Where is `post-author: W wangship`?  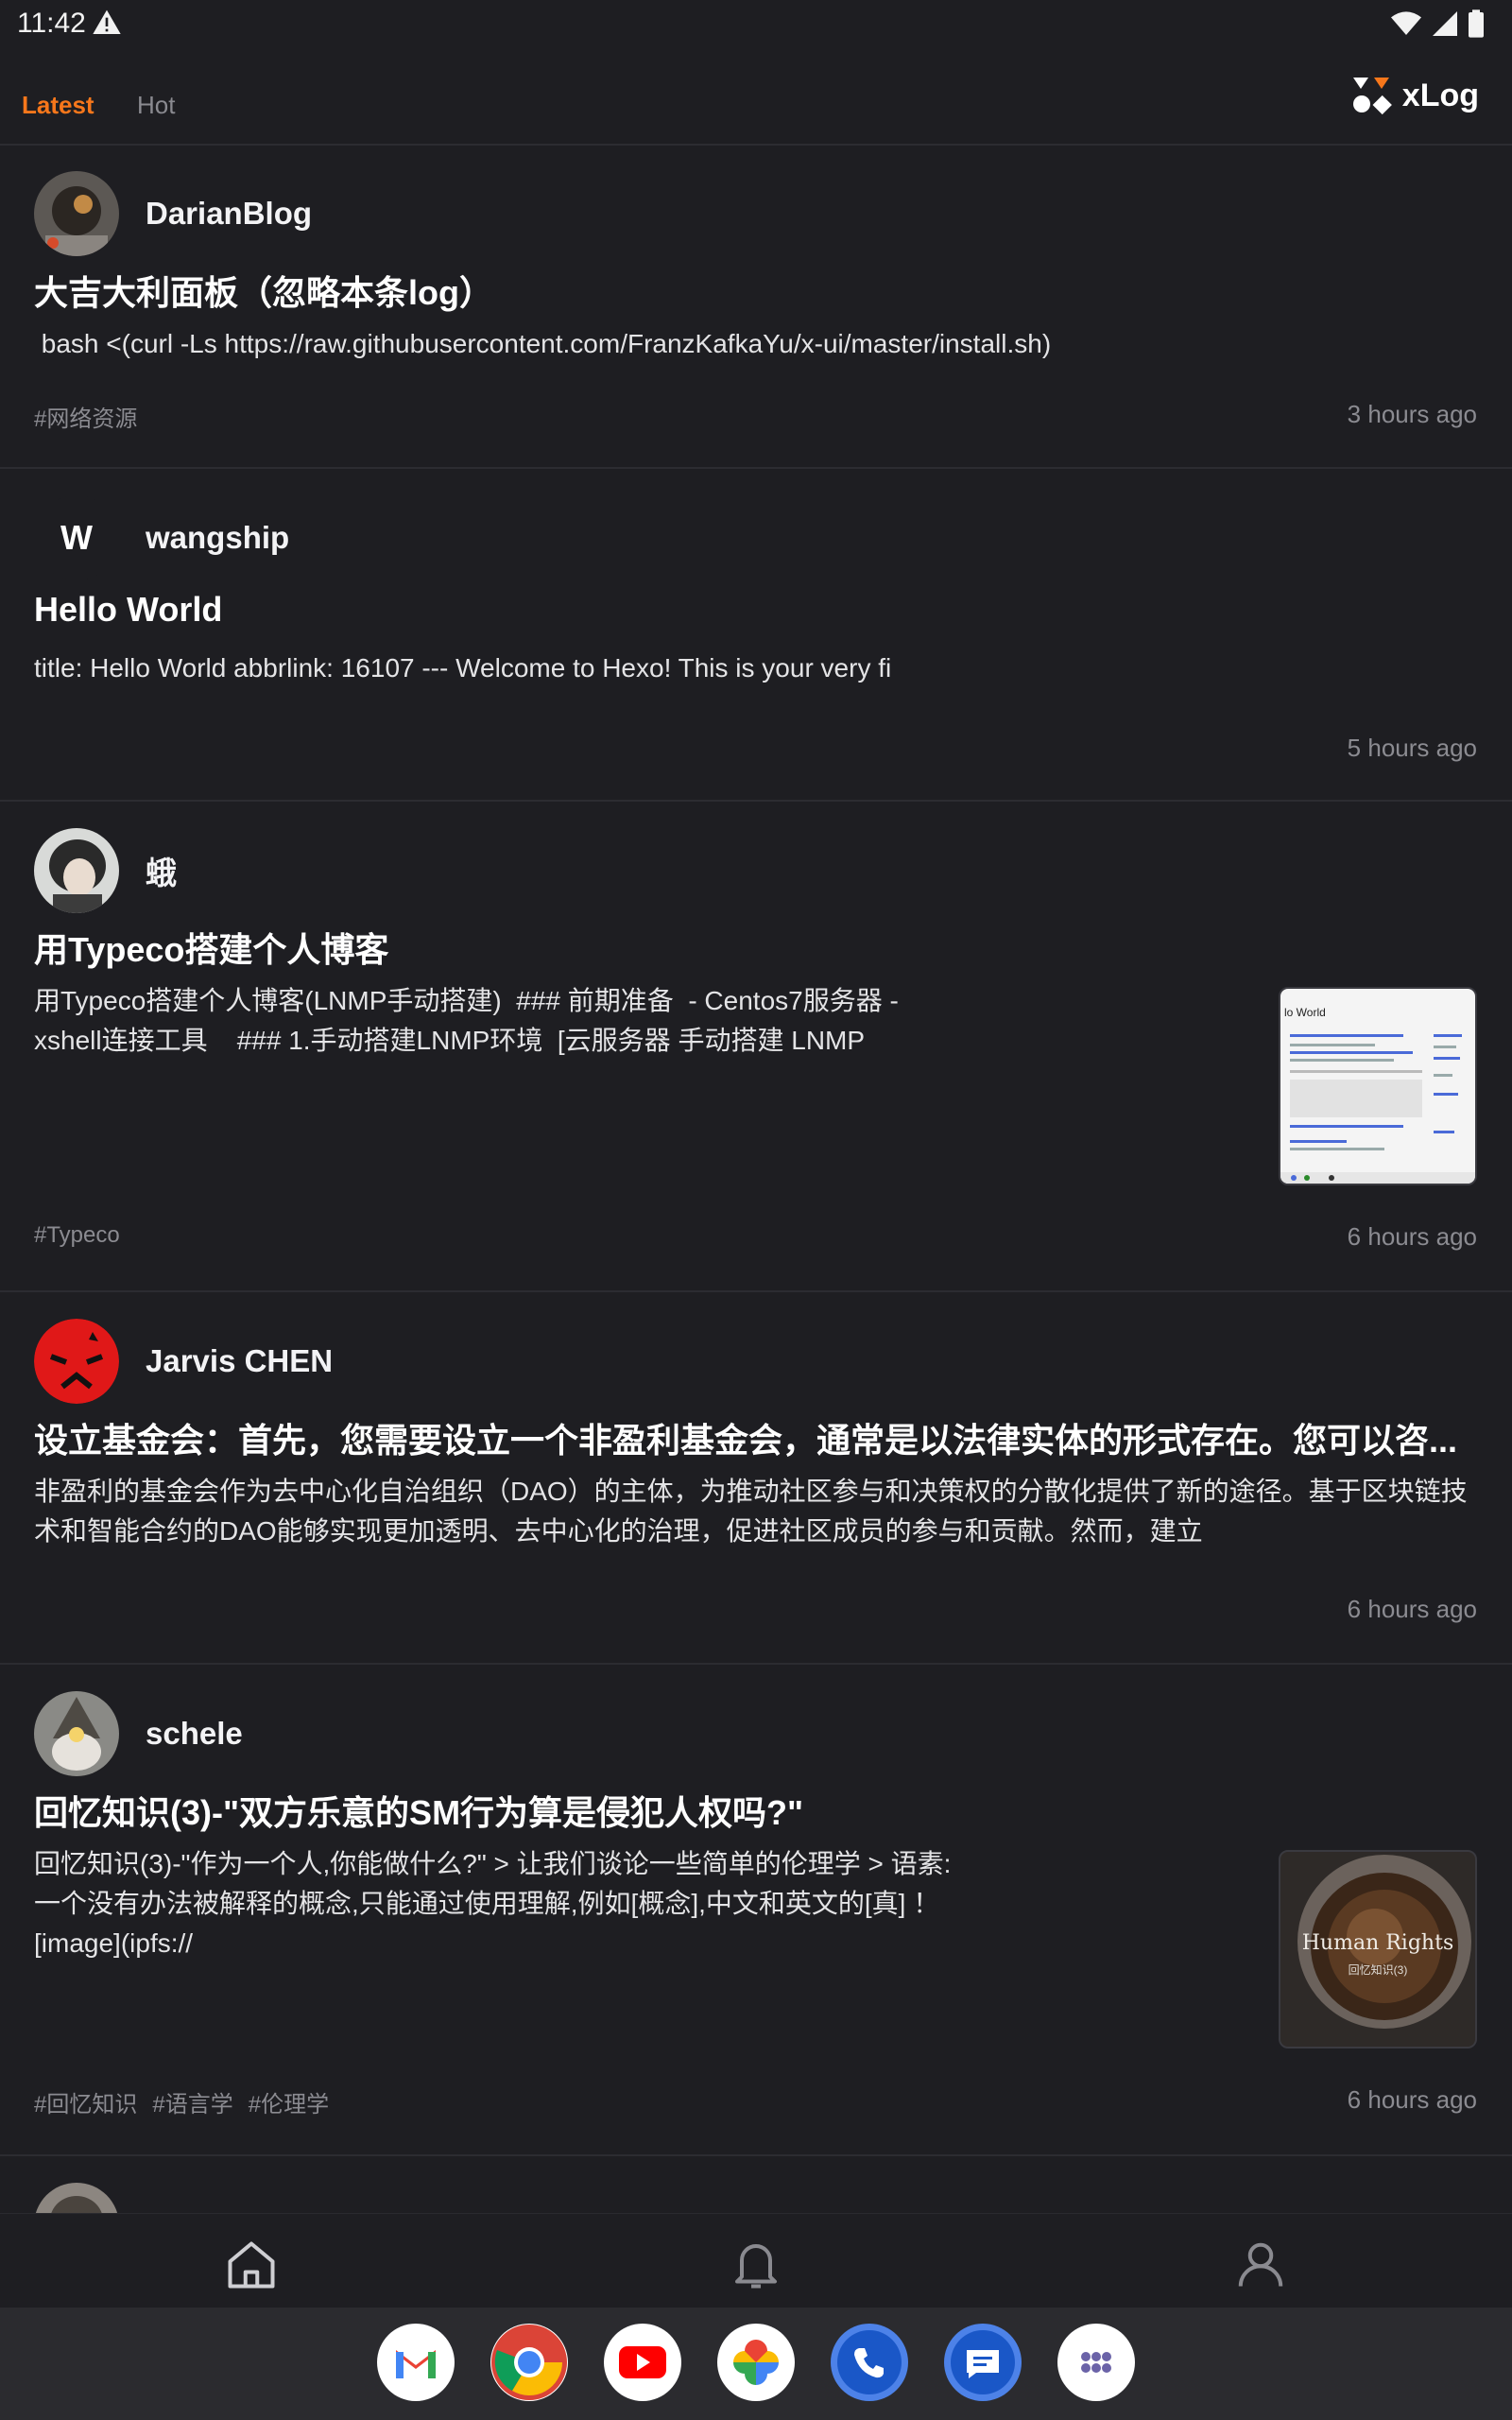
post-author: W wangship is located at coordinates (161, 537).